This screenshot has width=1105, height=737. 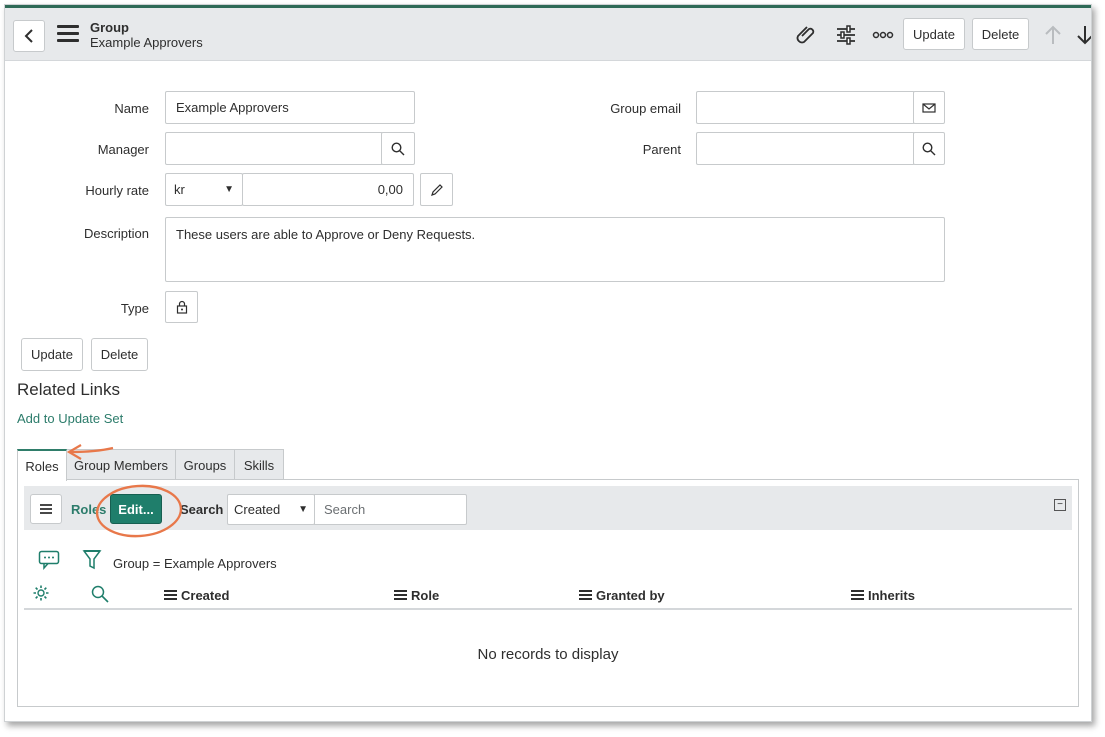 I want to click on tab-group-members: Group Members, so click(x=121, y=464).